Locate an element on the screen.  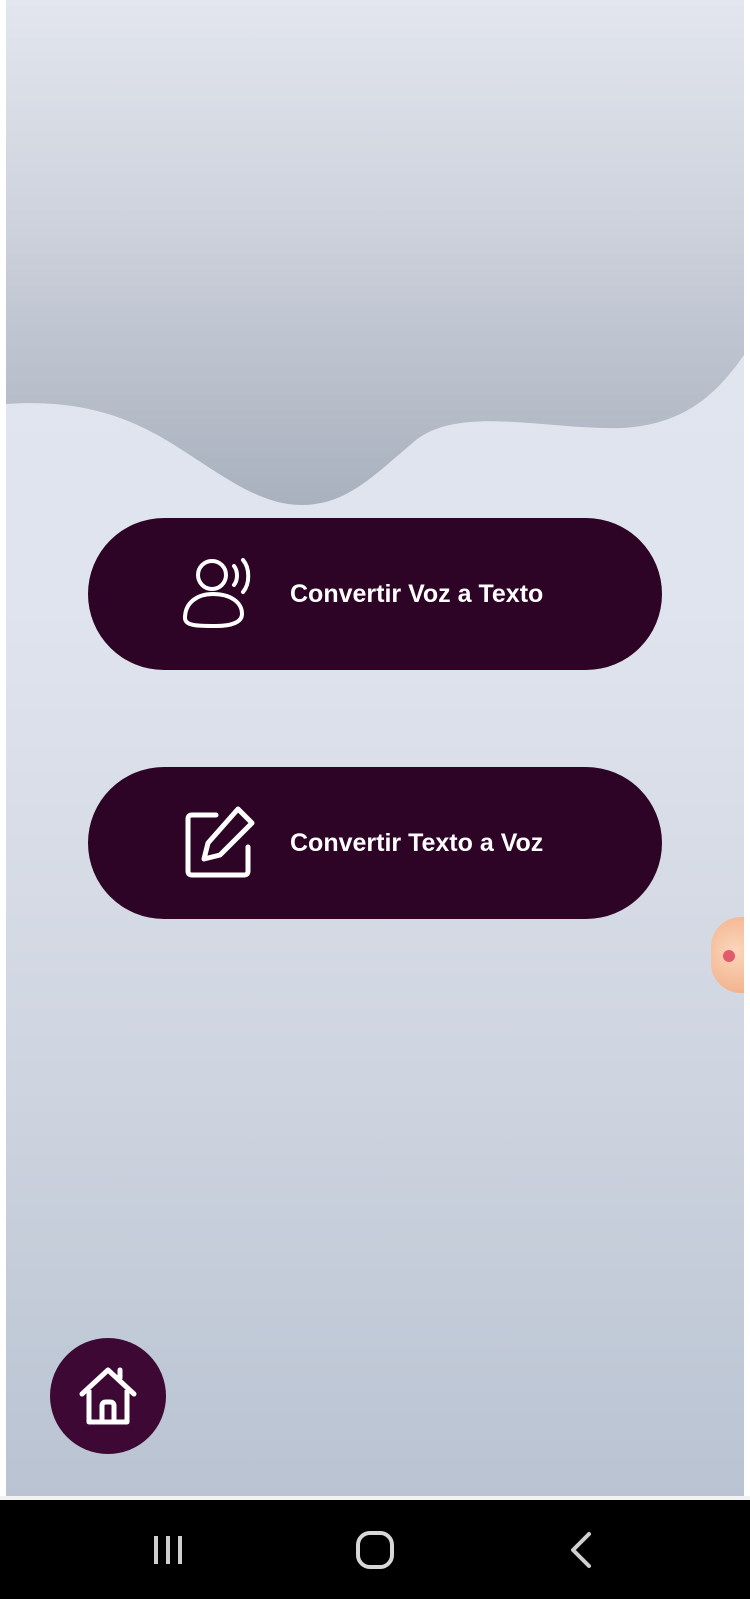
recents-button is located at coordinates (168, 1550).